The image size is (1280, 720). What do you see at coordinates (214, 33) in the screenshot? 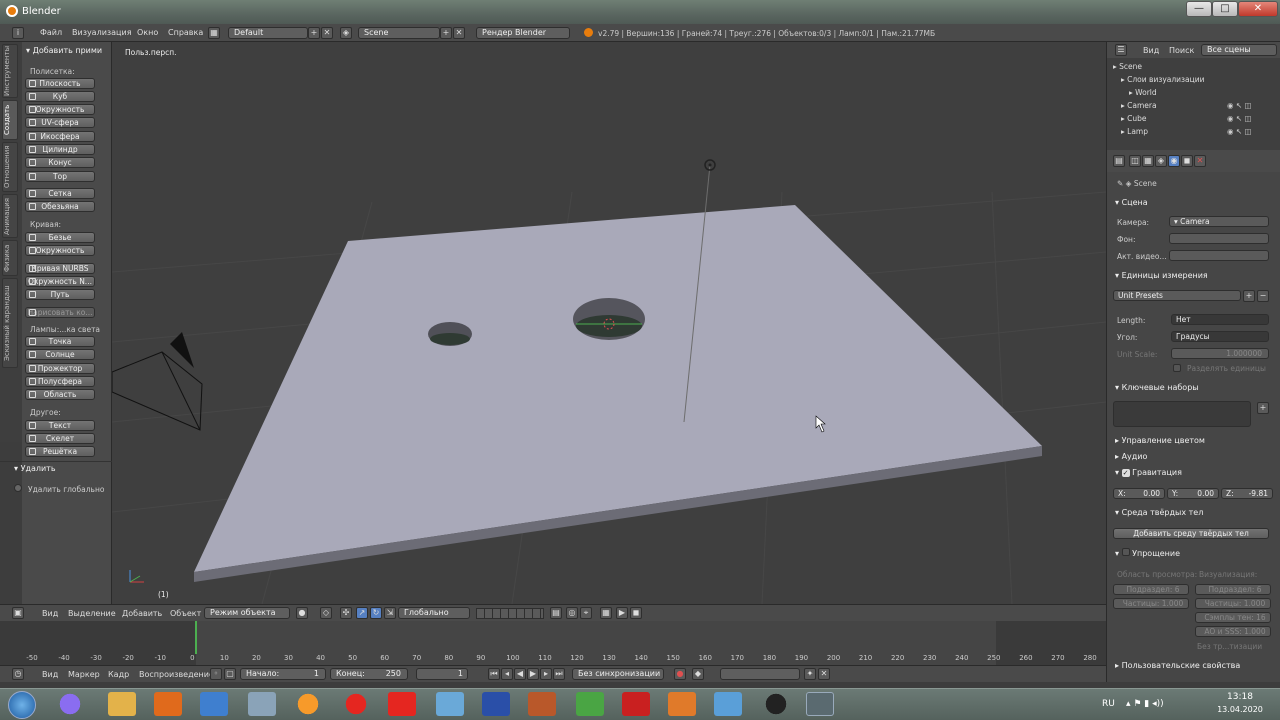
I see `layout-grid-icon: ▦` at bounding box center [214, 33].